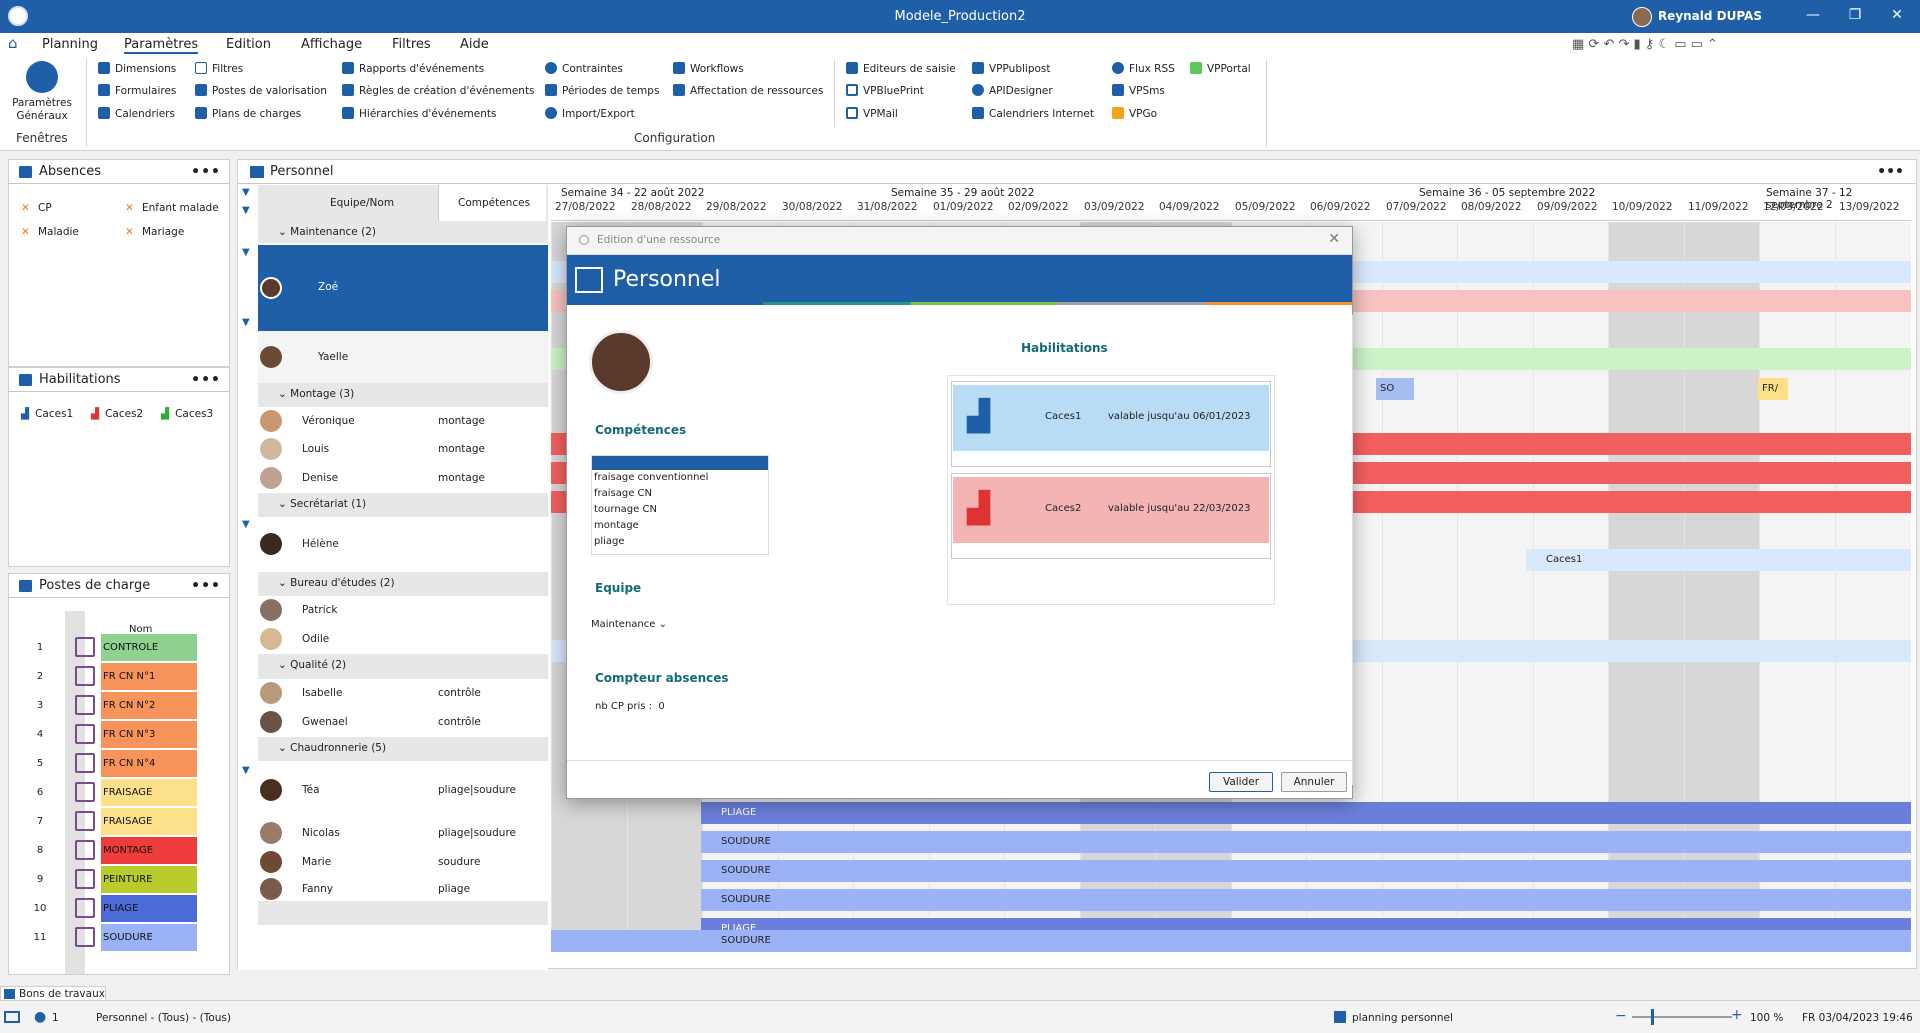  What do you see at coordinates (1652, 1017) in the screenshot?
I see `zoom-handle` at bounding box center [1652, 1017].